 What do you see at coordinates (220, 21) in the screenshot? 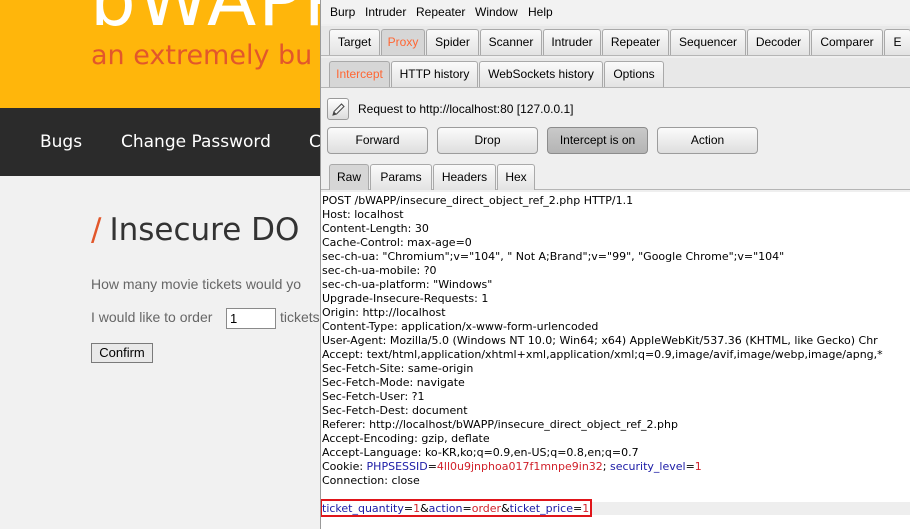
I see `bwapp-logo: bWAPP` at bounding box center [220, 21].